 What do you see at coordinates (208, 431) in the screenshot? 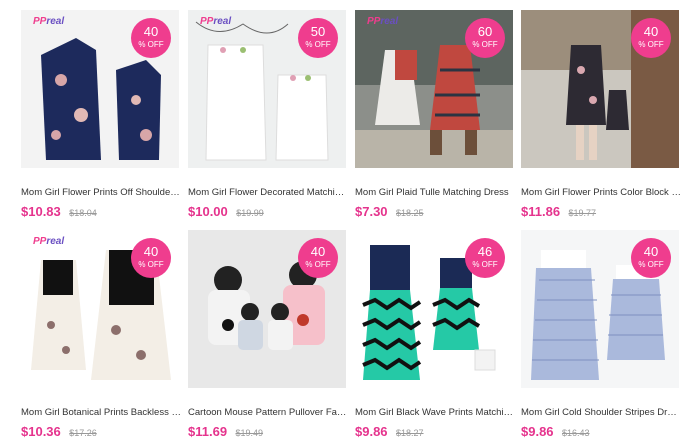
I see `sale-price: $11.69` at bounding box center [208, 431].